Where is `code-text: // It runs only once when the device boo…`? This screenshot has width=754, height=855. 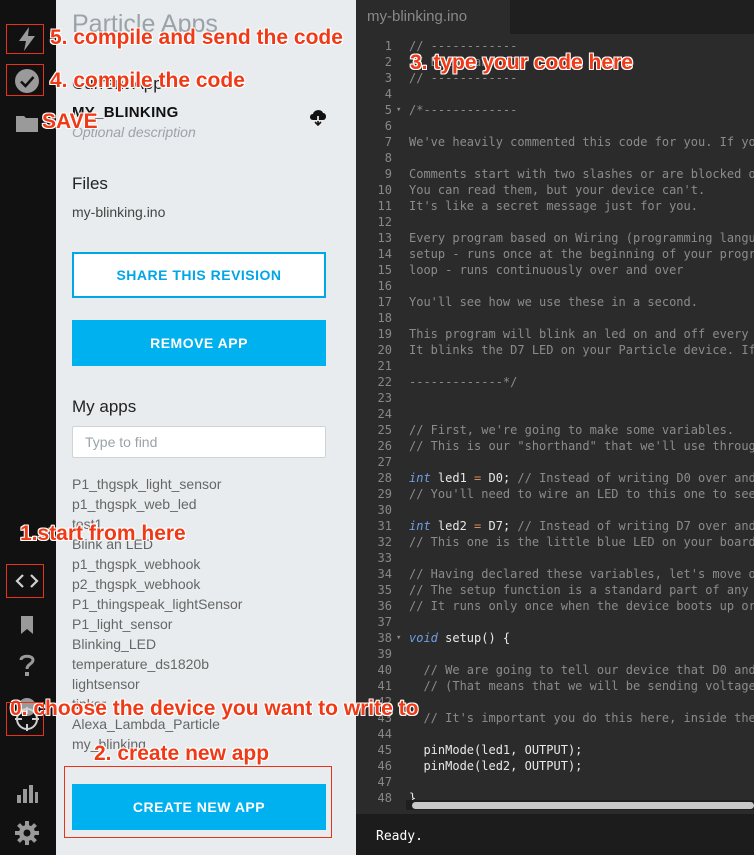 code-text: // It runs only once when the device boo… is located at coordinates (581, 606).